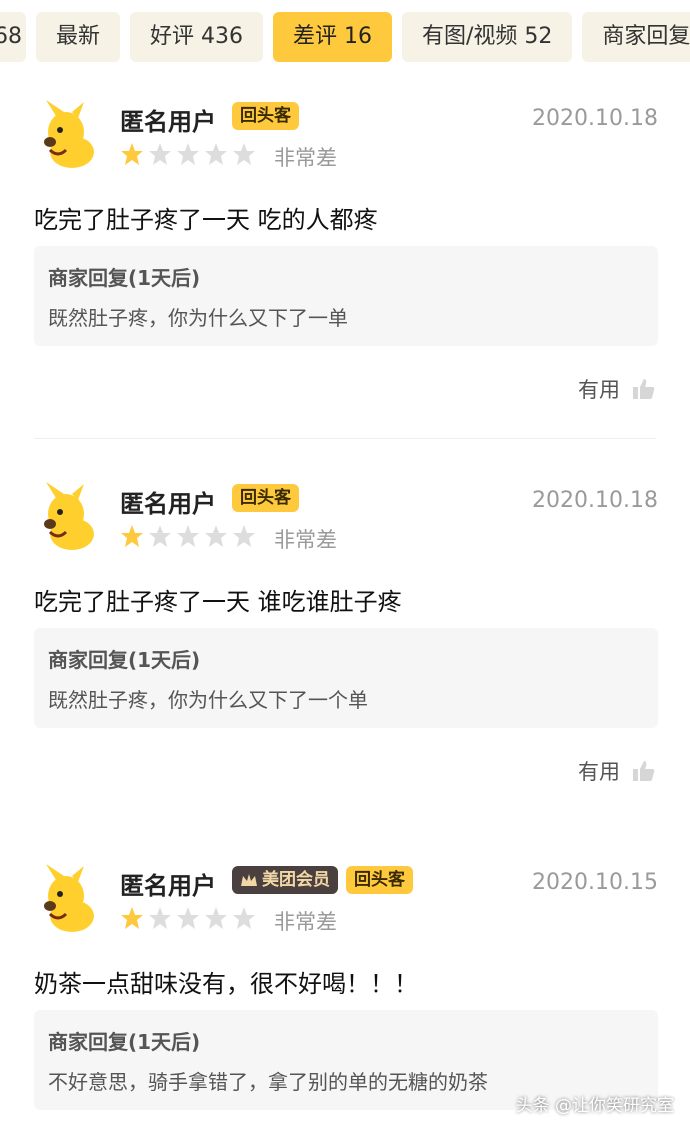 This screenshot has height=1130, width=690. I want to click on meituan-member-badge: 美团会员, so click(285, 880).